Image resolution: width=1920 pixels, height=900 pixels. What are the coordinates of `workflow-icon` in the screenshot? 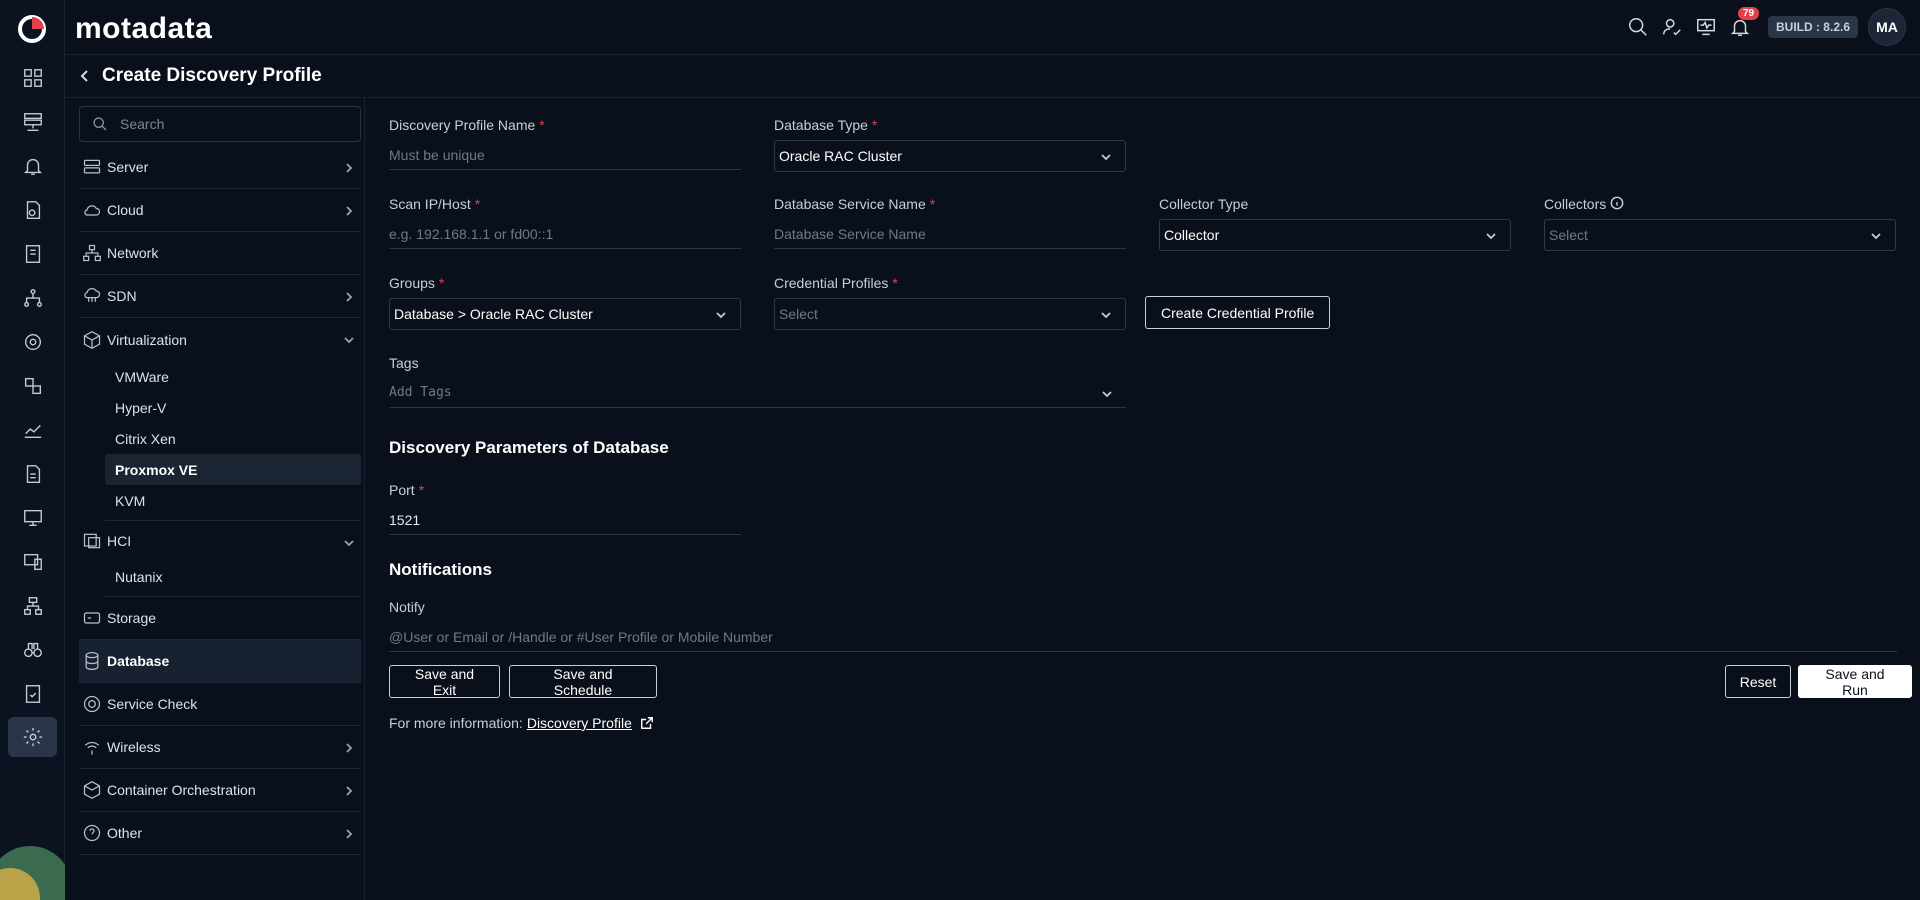 It's located at (32, 606).